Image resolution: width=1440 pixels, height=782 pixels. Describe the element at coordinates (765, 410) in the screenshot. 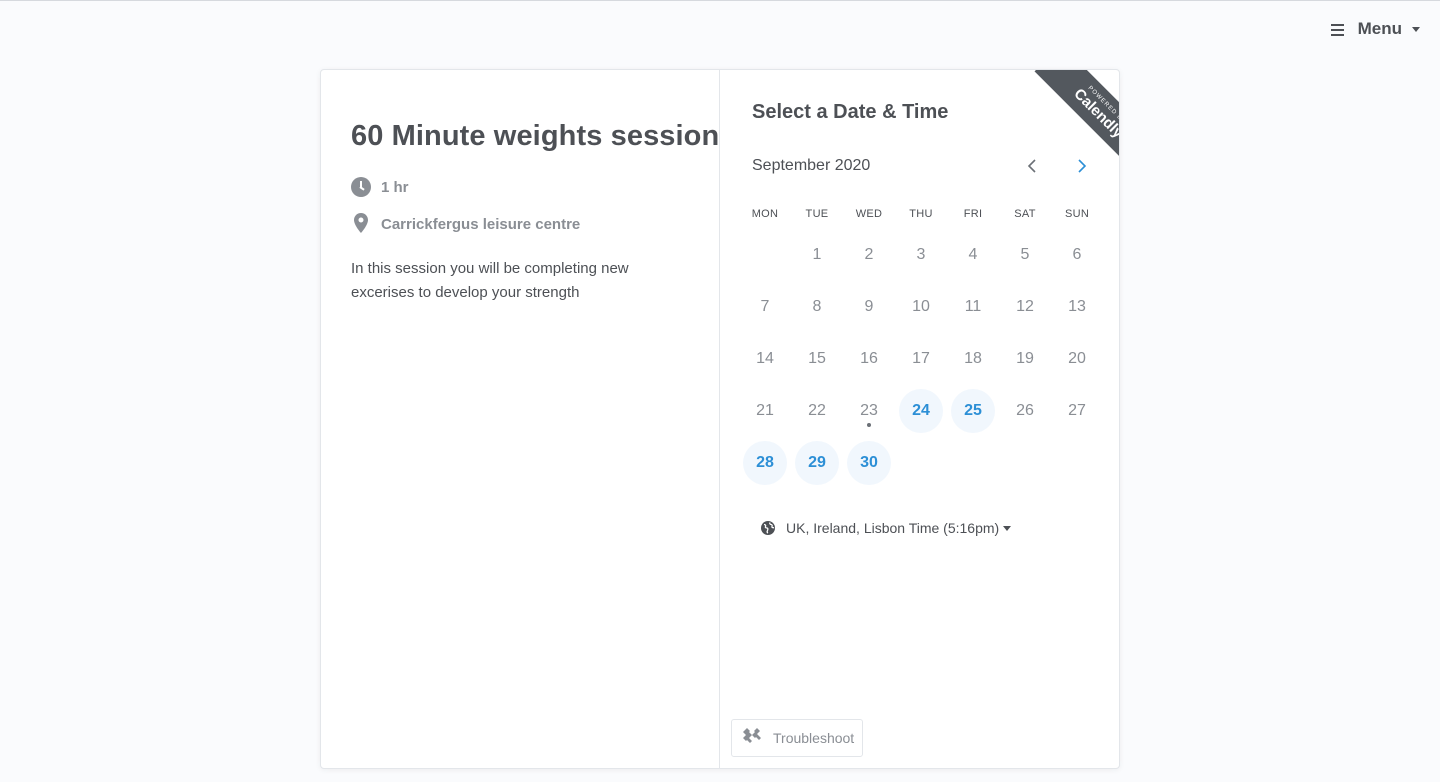

I see `calendar-day-number: 21` at that location.